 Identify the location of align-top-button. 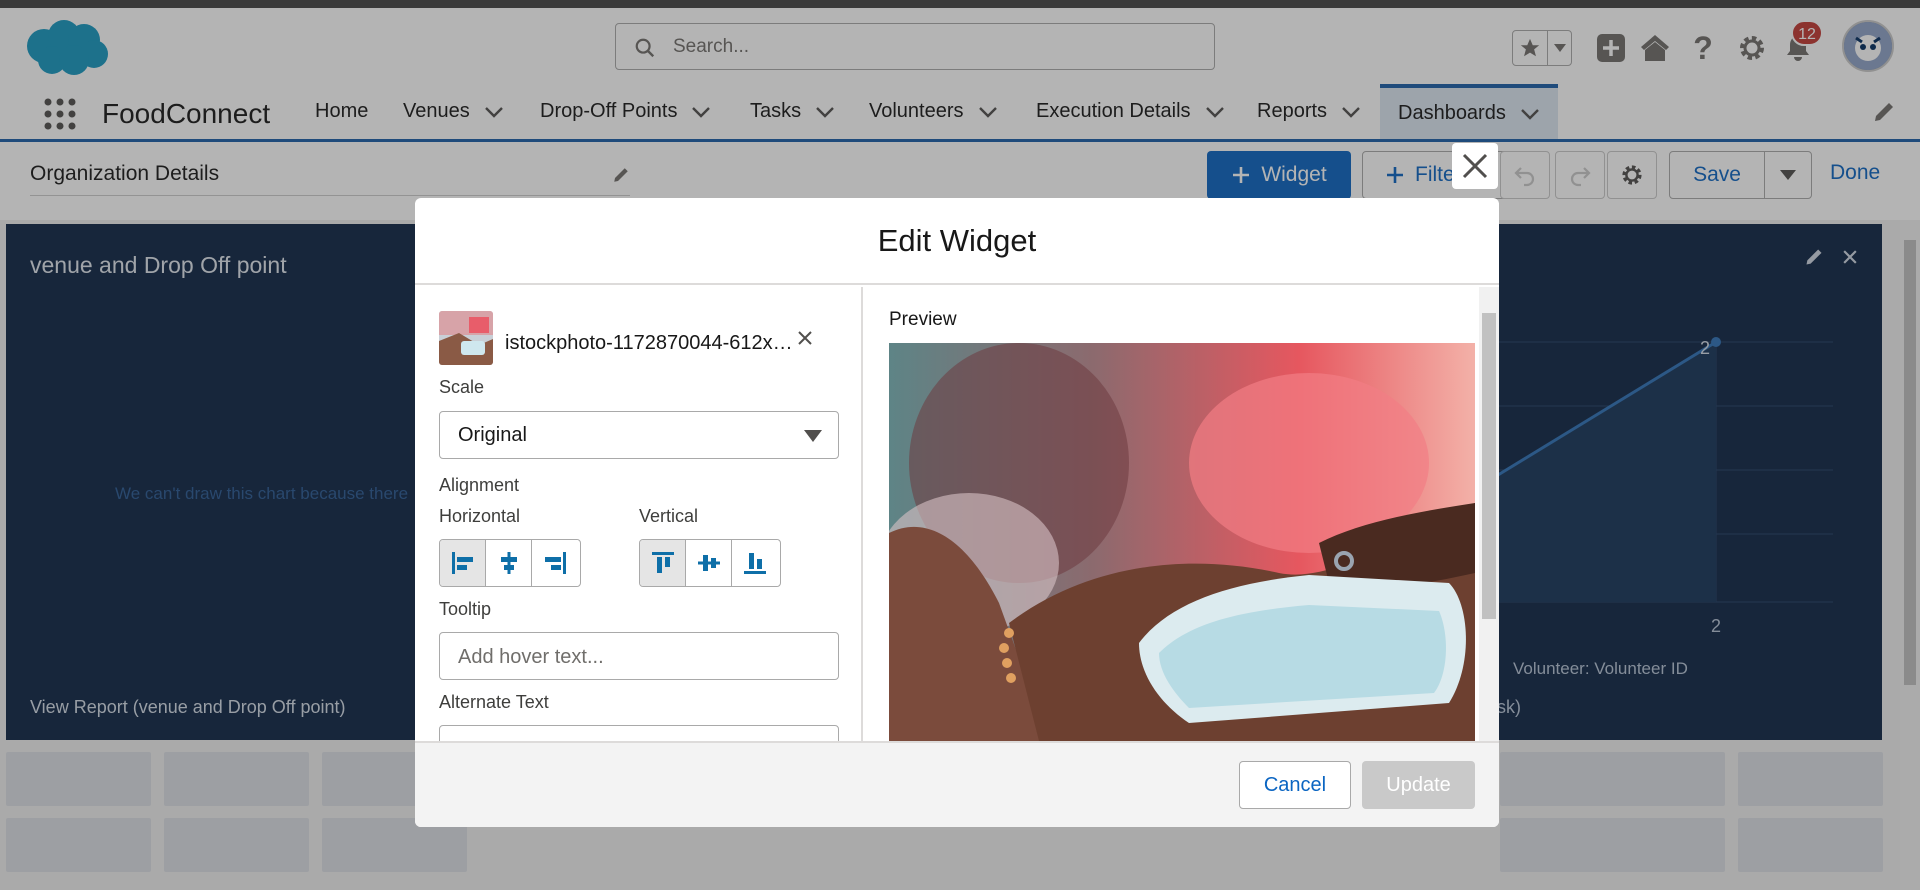
(663, 563).